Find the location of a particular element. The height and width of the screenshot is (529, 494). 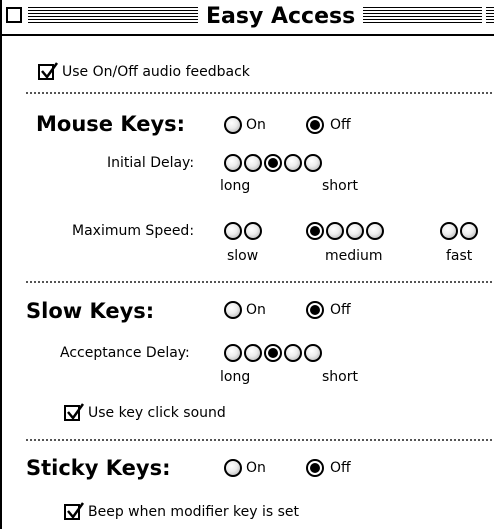

beep-modifier-label: Beep when modifier key is set is located at coordinates (194, 512).